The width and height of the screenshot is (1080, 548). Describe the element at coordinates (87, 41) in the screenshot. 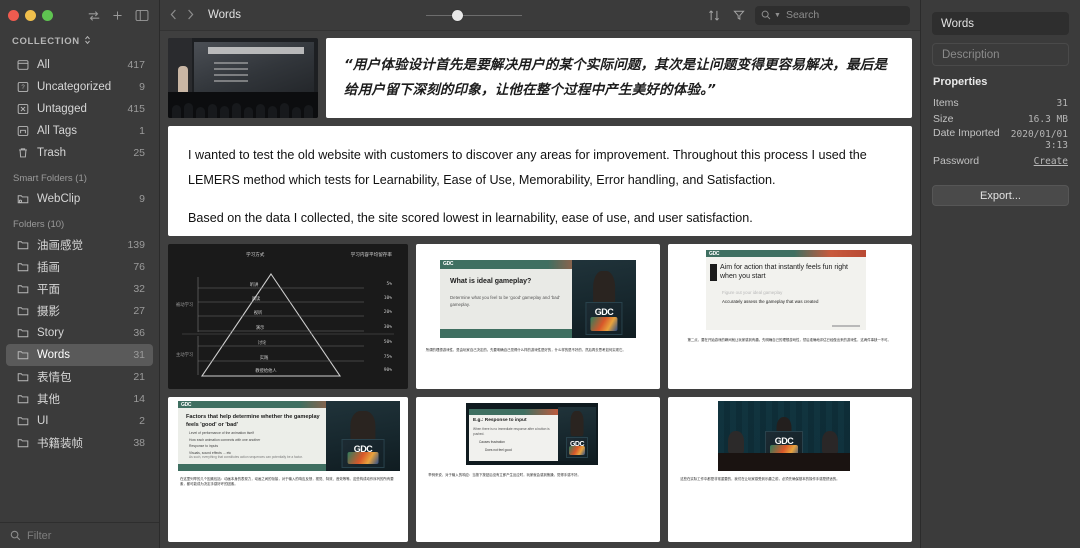

I see `chevron-updown-icon` at that location.